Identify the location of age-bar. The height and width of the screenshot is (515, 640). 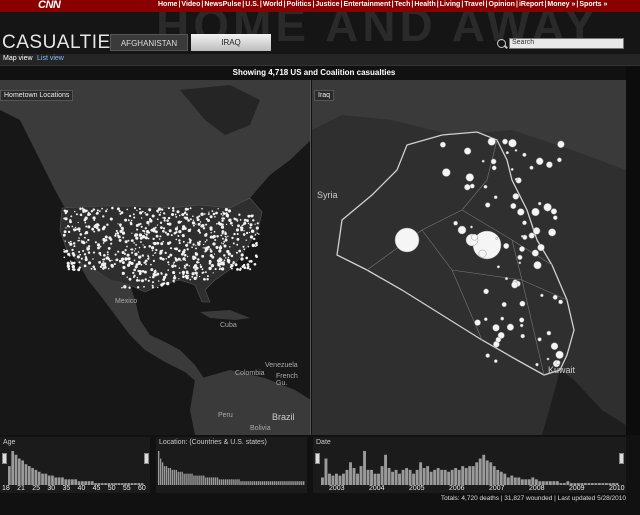
(59, 481).